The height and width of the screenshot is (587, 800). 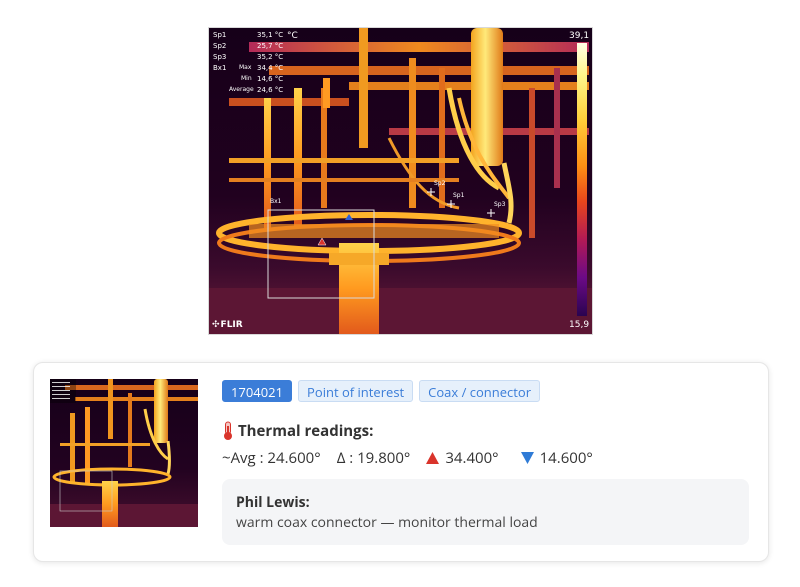 What do you see at coordinates (273, 502) in the screenshot?
I see `comment-author: Phil Lewis:` at bounding box center [273, 502].